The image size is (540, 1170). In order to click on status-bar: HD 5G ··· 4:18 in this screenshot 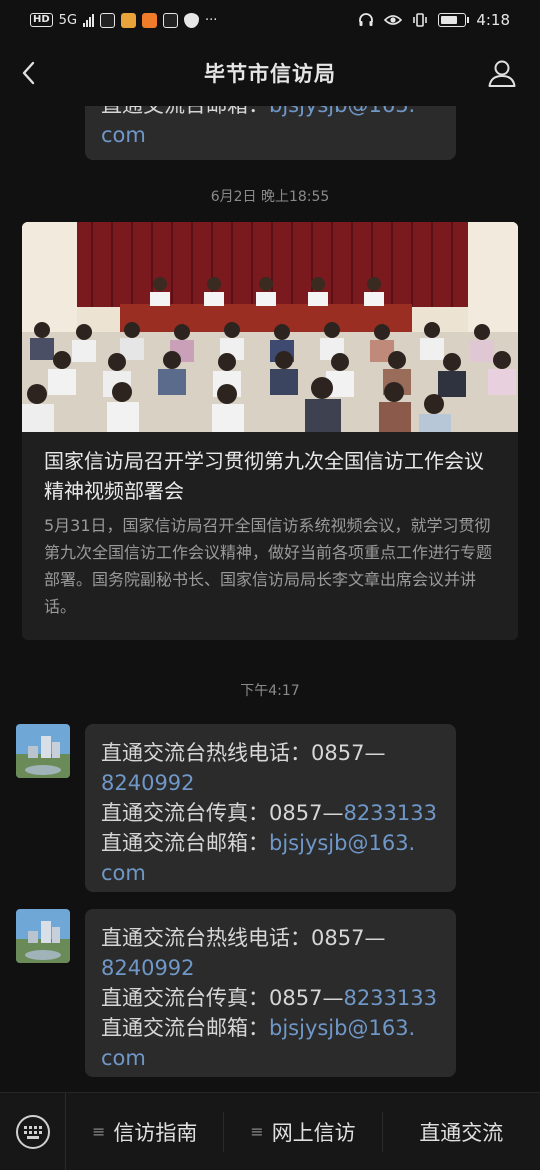, I will do `click(270, 20)`.